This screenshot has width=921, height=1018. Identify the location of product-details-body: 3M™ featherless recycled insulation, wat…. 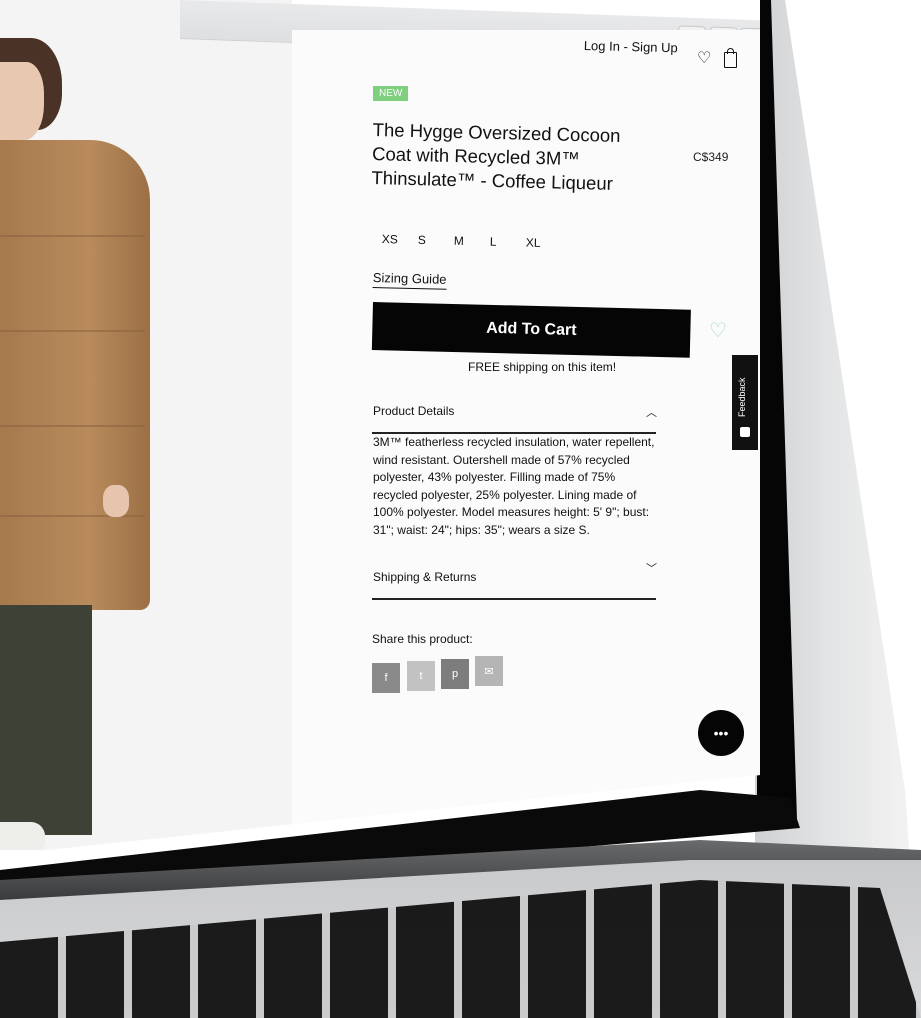
(514, 486).